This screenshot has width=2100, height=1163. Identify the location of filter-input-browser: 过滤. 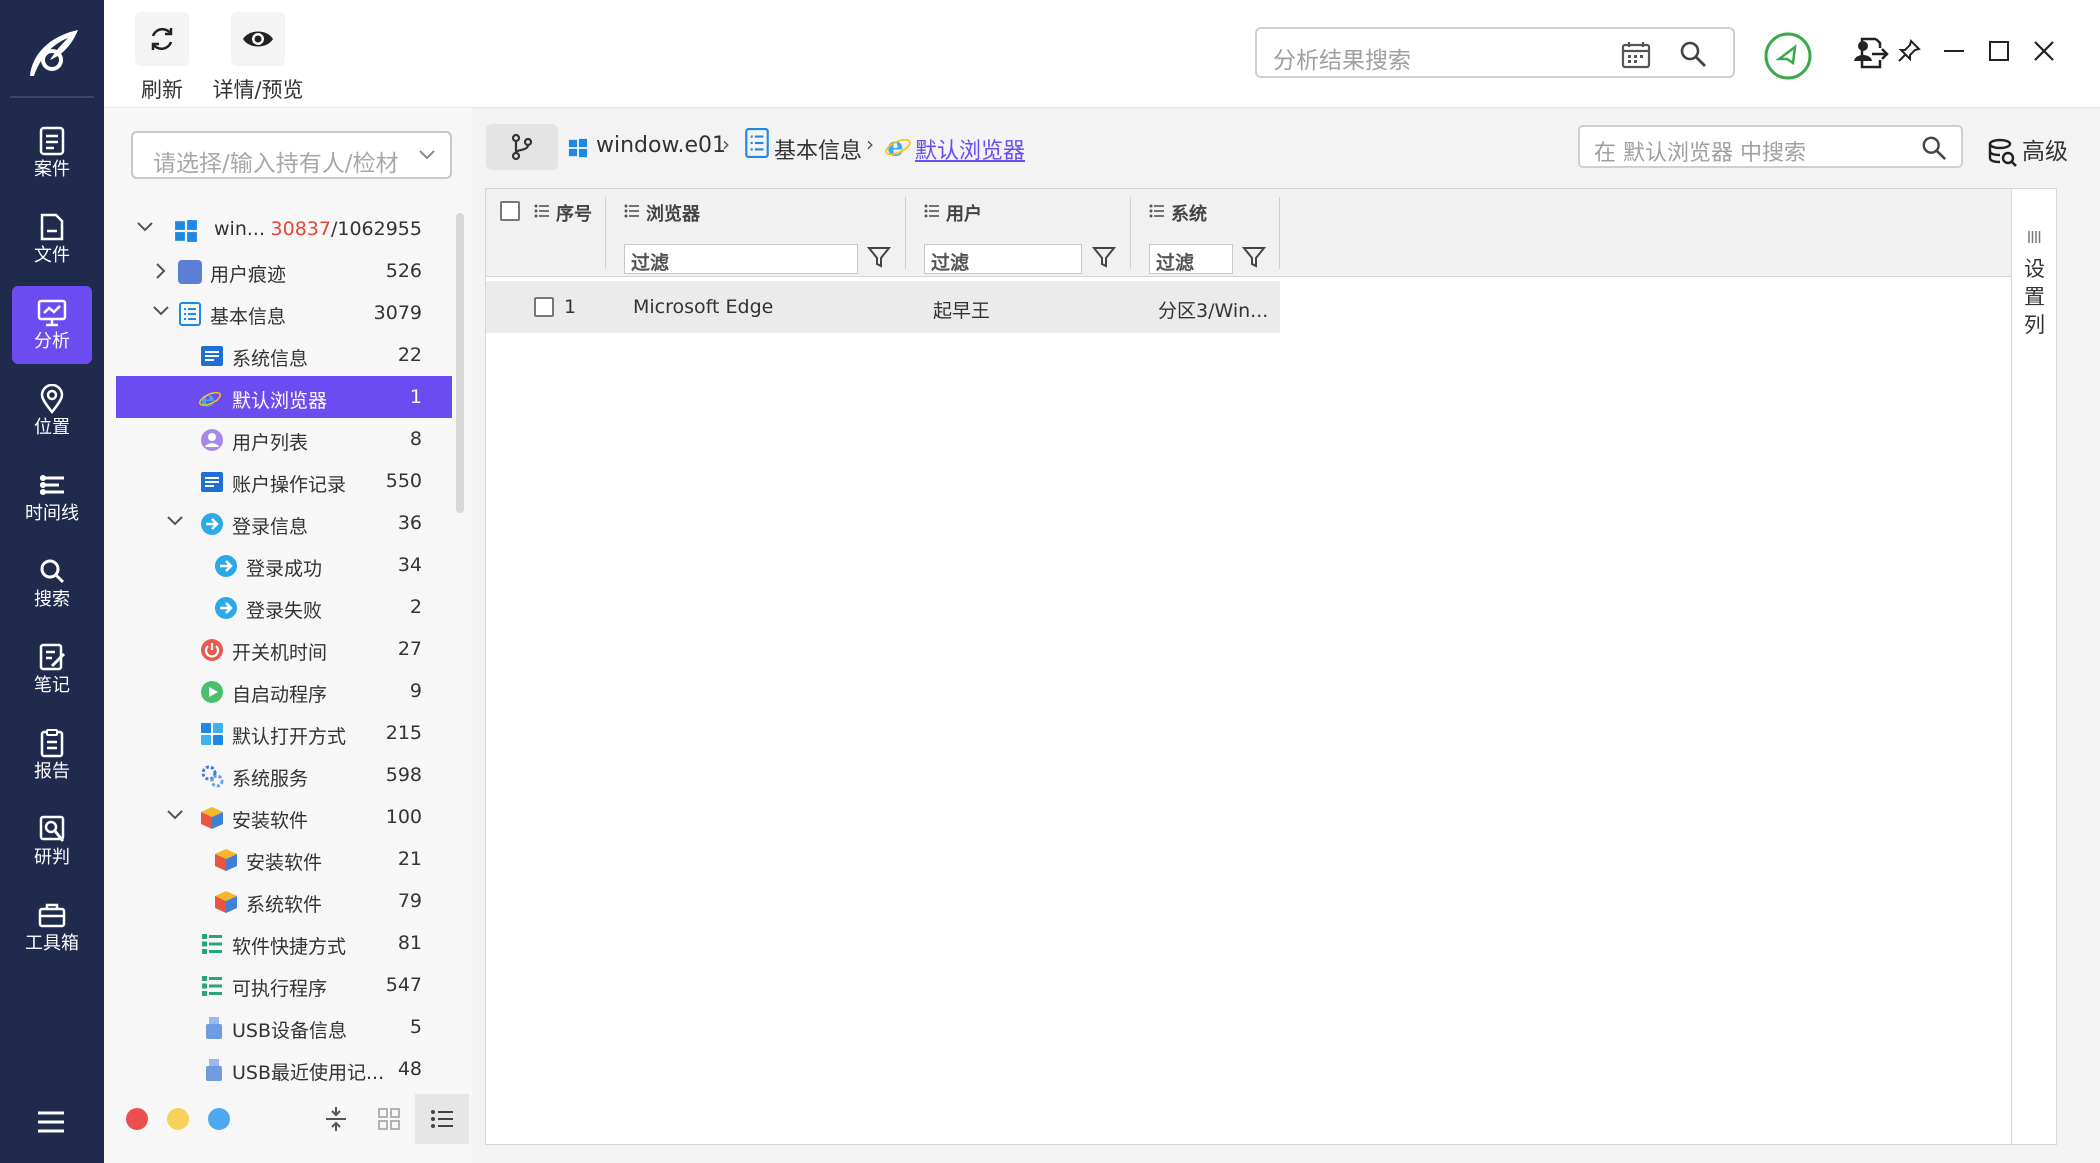
(741, 259).